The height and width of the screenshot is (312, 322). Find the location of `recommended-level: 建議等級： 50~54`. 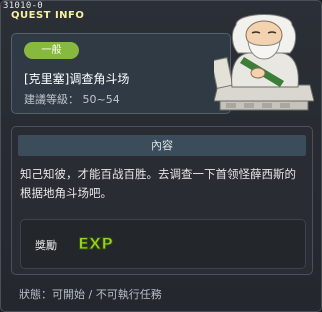

recommended-level: 建議等級： 50~54 is located at coordinates (72, 99).